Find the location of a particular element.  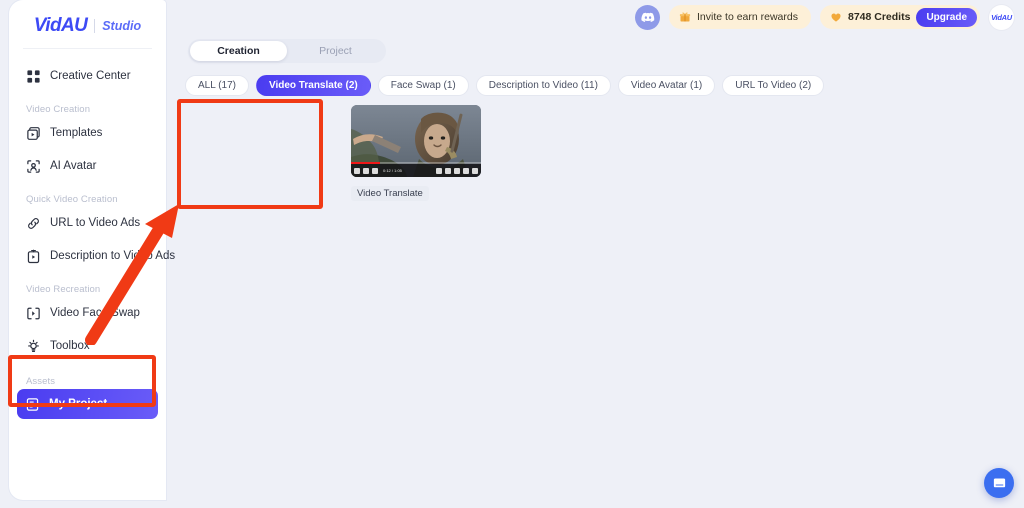

brand-logo: VidAU Studio is located at coordinates (87, 23).